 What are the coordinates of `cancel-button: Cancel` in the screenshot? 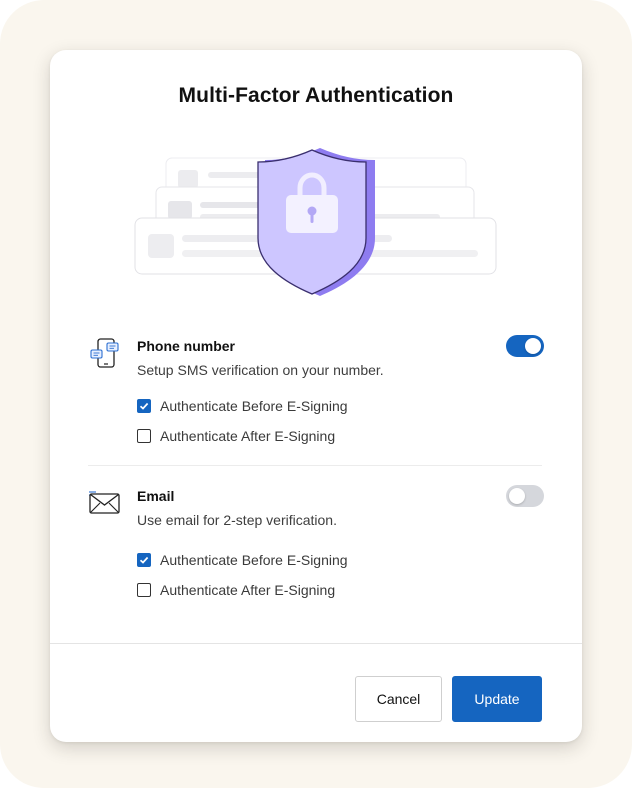 It's located at (398, 699).